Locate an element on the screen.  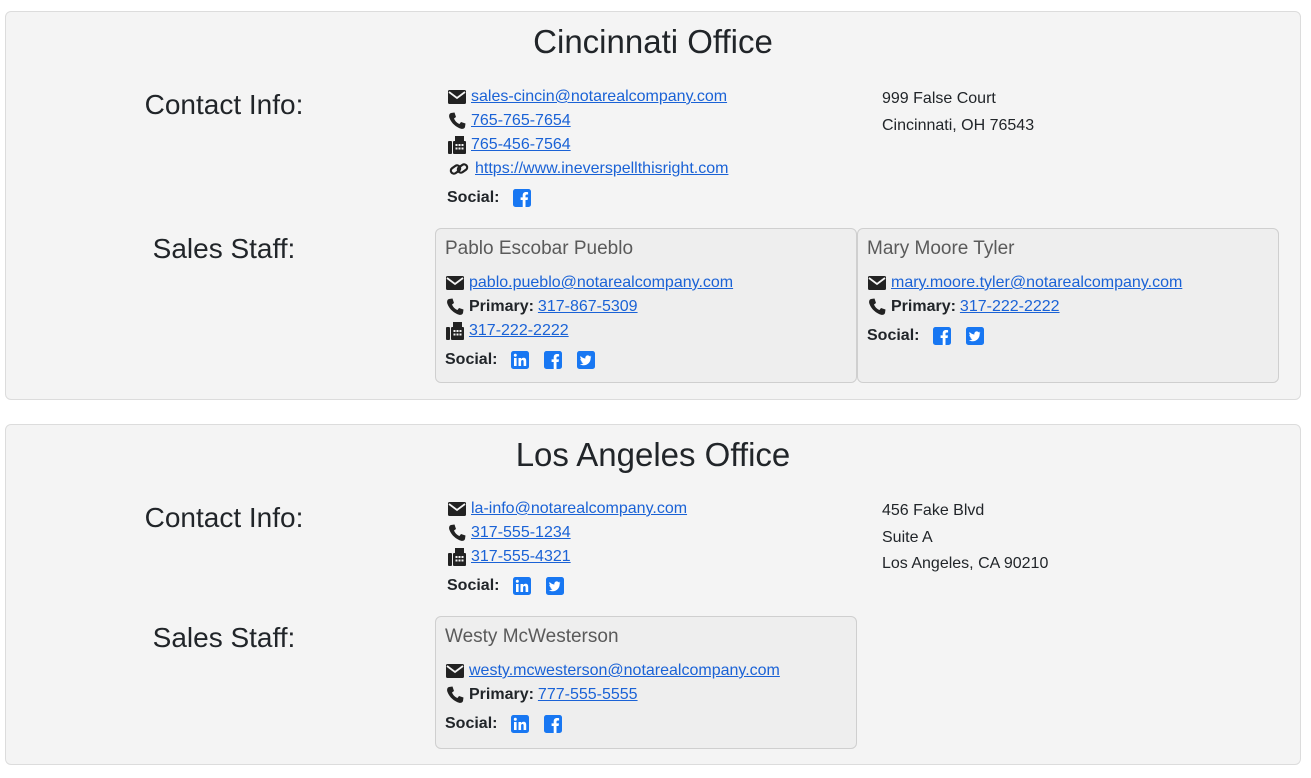
office-email-link: sales-cincin@notarealcompany.com is located at coordinates (599, 97).